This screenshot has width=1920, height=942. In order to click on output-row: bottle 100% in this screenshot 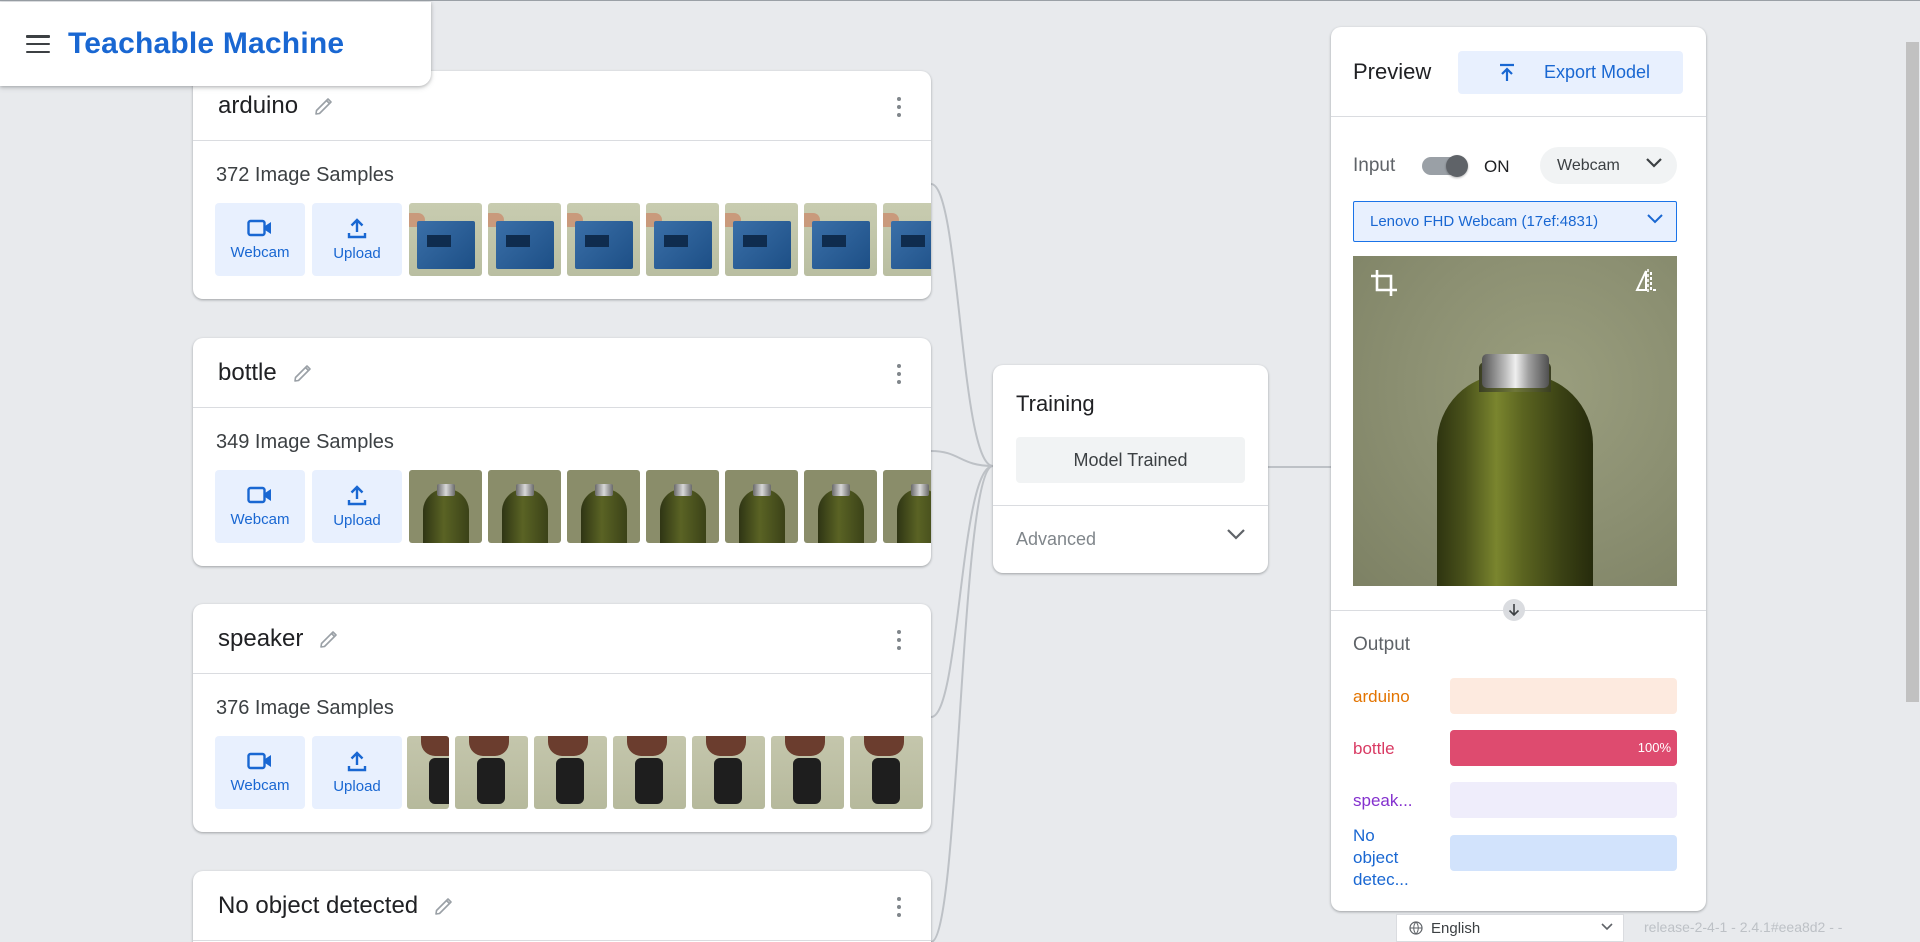, I will do `click(1515, 748)`.